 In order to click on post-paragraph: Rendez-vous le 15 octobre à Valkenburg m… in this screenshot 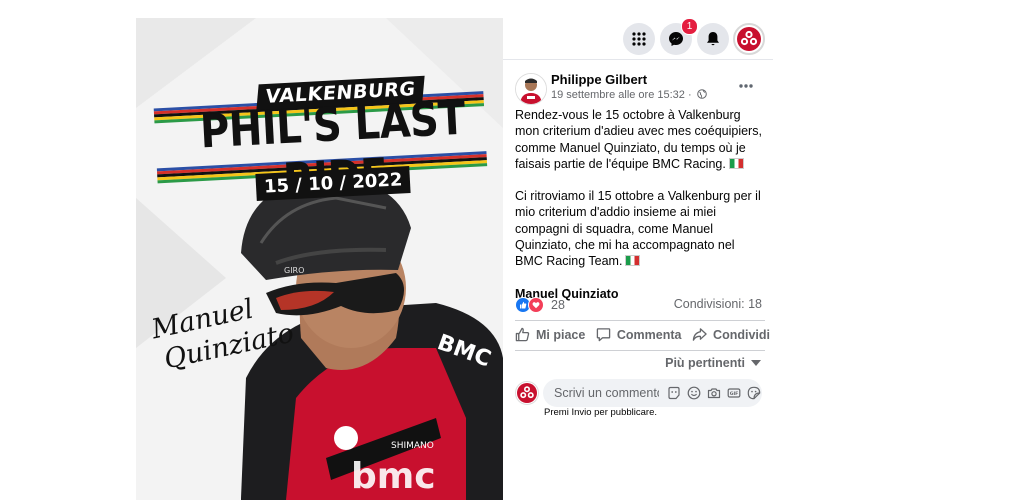, I will do `click(640, 139)`.